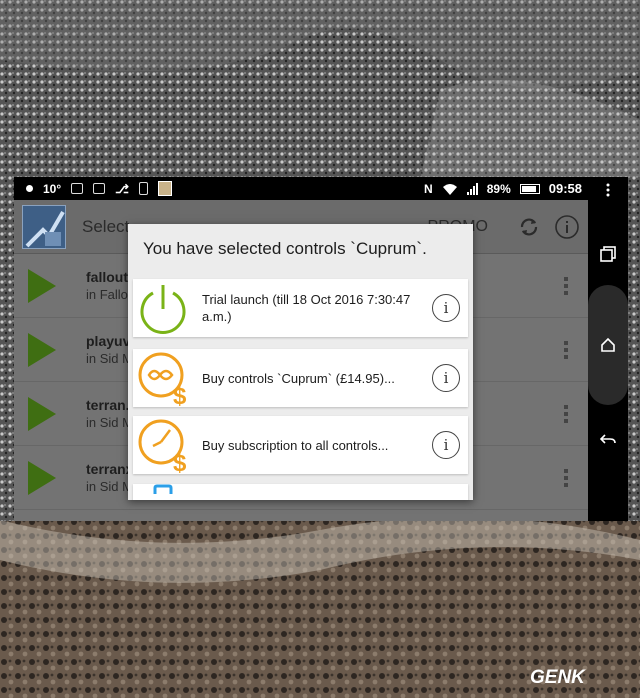 Image resolution: width=640 pixels, height=698 pixels. I want to click on phone-icon, so click(143, 188).